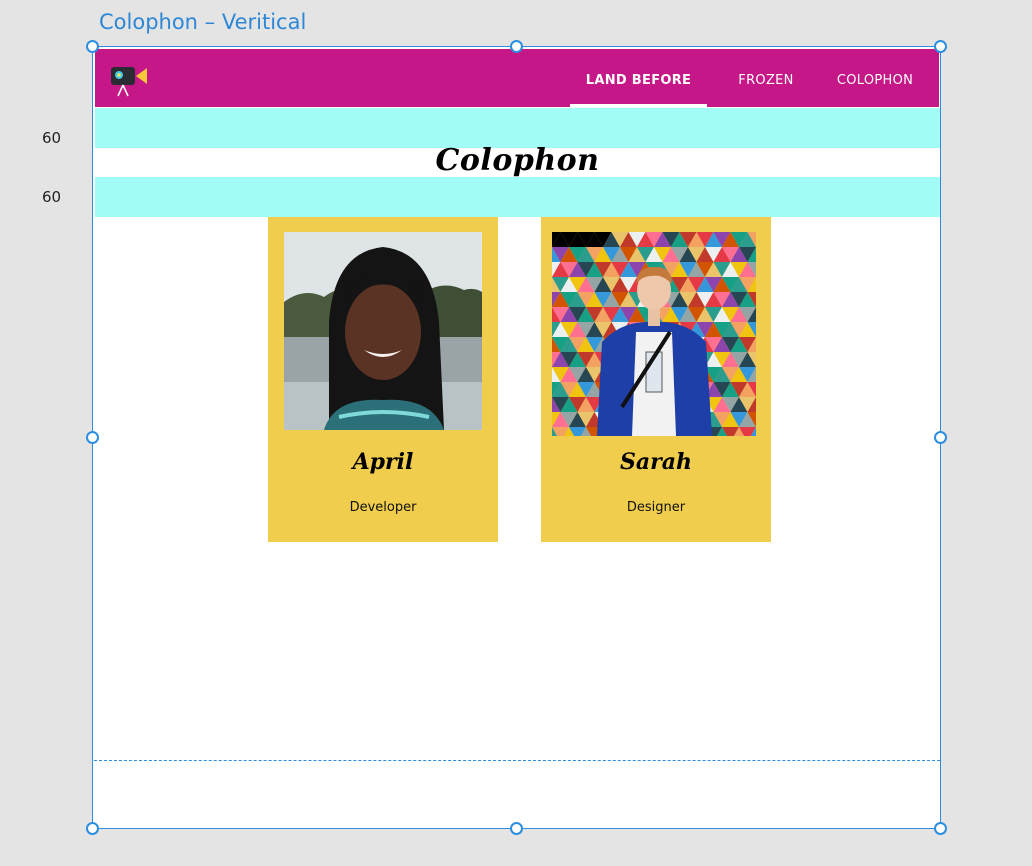 The height and width of the screenshot is (866, 1032). I want to click on spacer-band-bottom, so click(517, 197).